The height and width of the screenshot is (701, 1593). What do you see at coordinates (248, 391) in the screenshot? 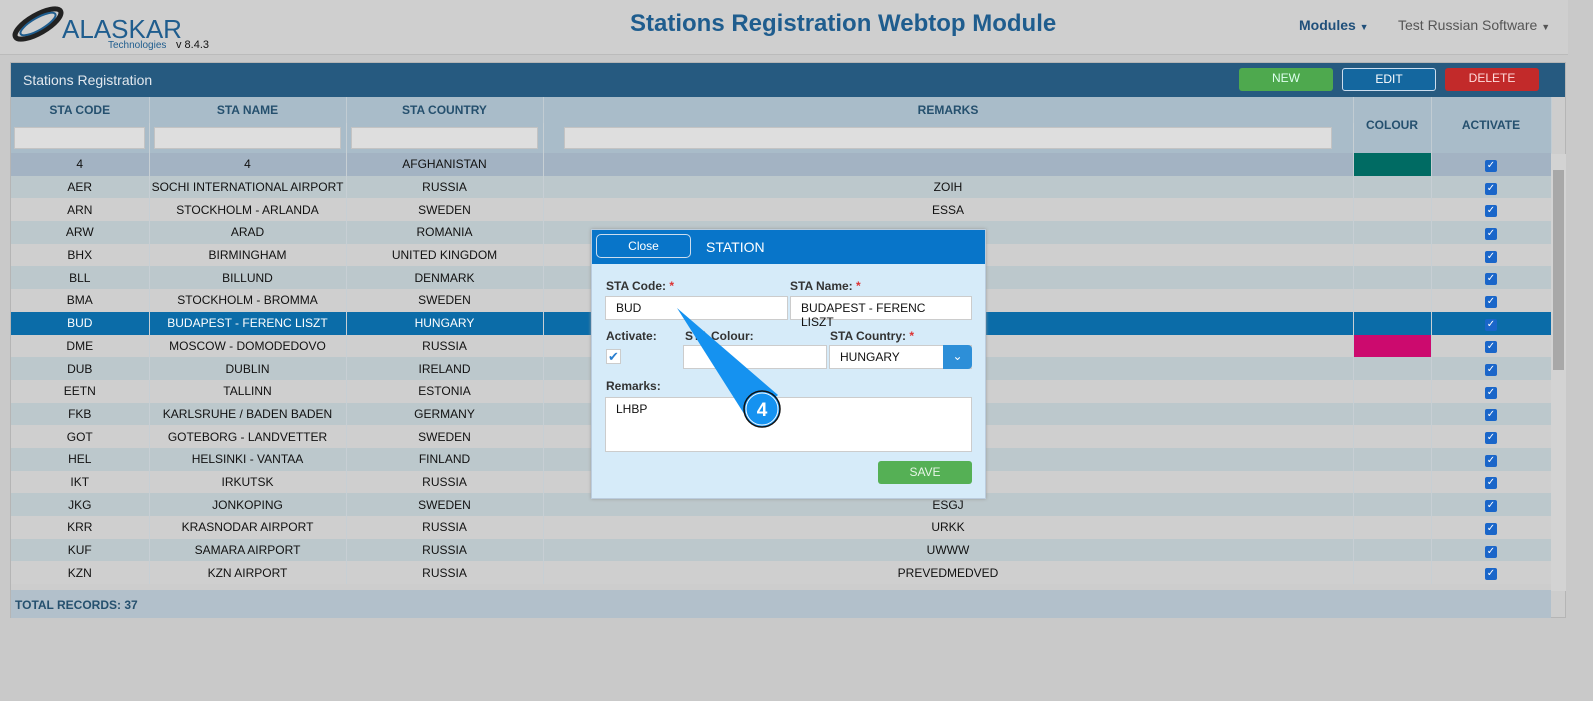
I see `cell-name: TALLINN` at bounding box center [248, 391].